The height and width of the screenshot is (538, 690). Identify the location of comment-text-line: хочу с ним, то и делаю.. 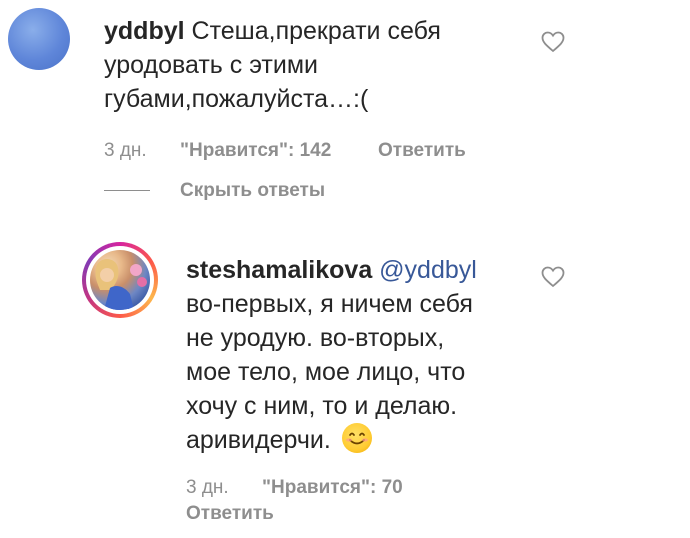
(322, 406).